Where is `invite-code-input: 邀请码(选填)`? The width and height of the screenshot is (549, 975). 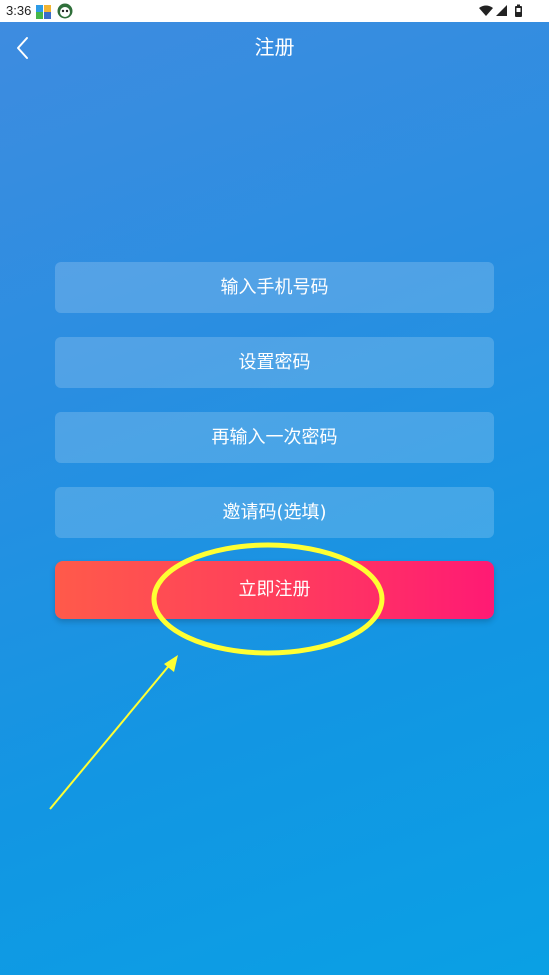
invite-code-input: 邀请码(选填) is located at coordinates (274, 512).